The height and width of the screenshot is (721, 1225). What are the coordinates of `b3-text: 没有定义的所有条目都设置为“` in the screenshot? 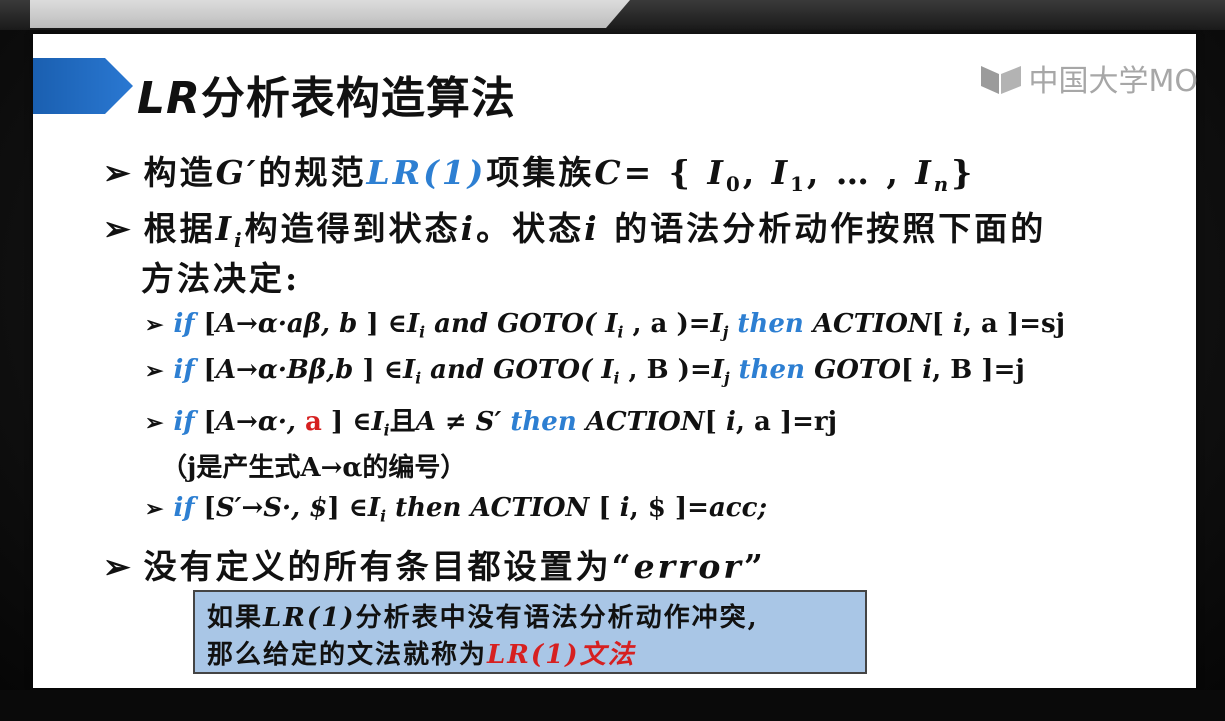 It's located at (388, 566).